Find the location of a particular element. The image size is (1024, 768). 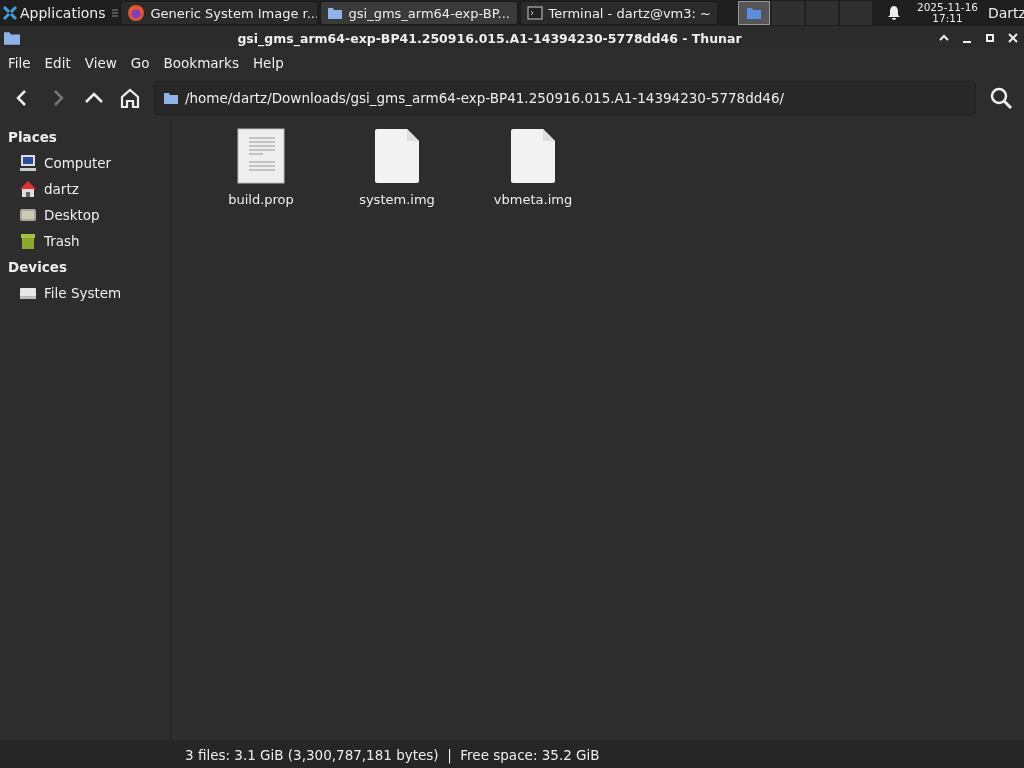

home-button is located at coordinates (130, 98).